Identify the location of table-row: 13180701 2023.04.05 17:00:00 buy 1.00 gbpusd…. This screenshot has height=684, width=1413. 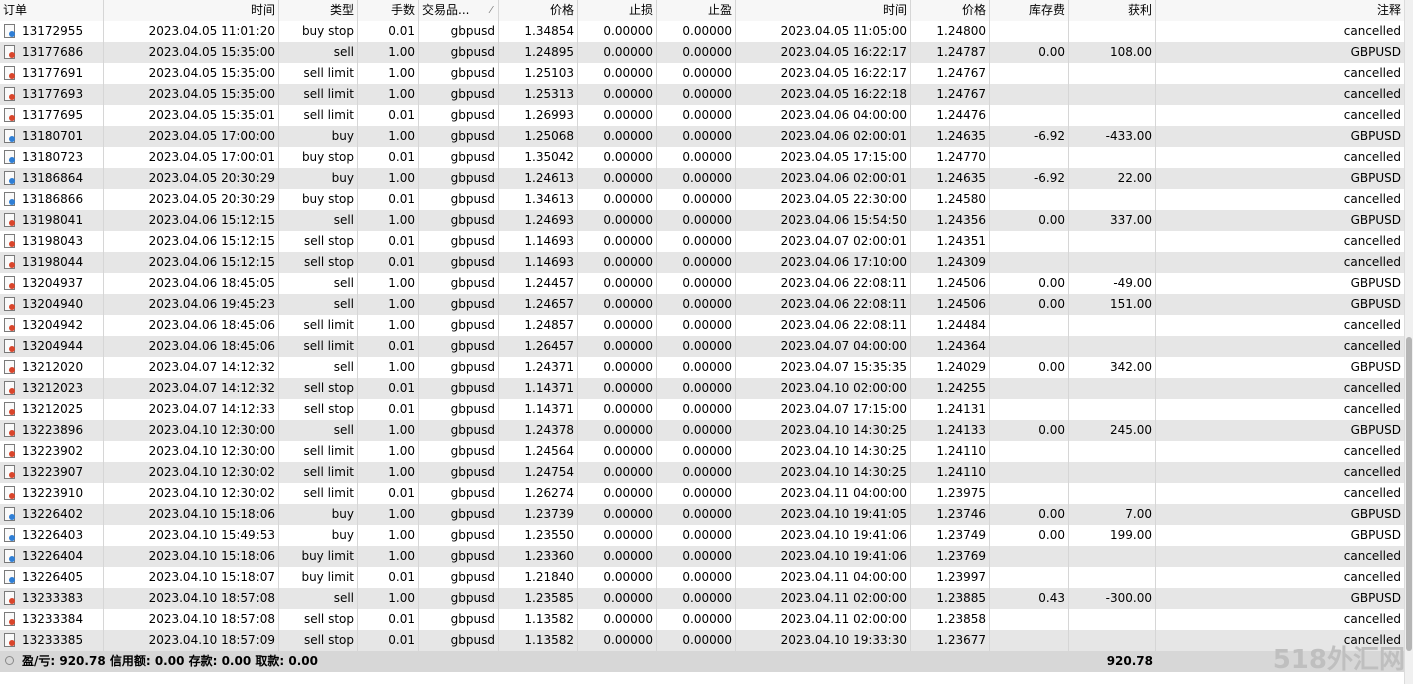
(702, 136).